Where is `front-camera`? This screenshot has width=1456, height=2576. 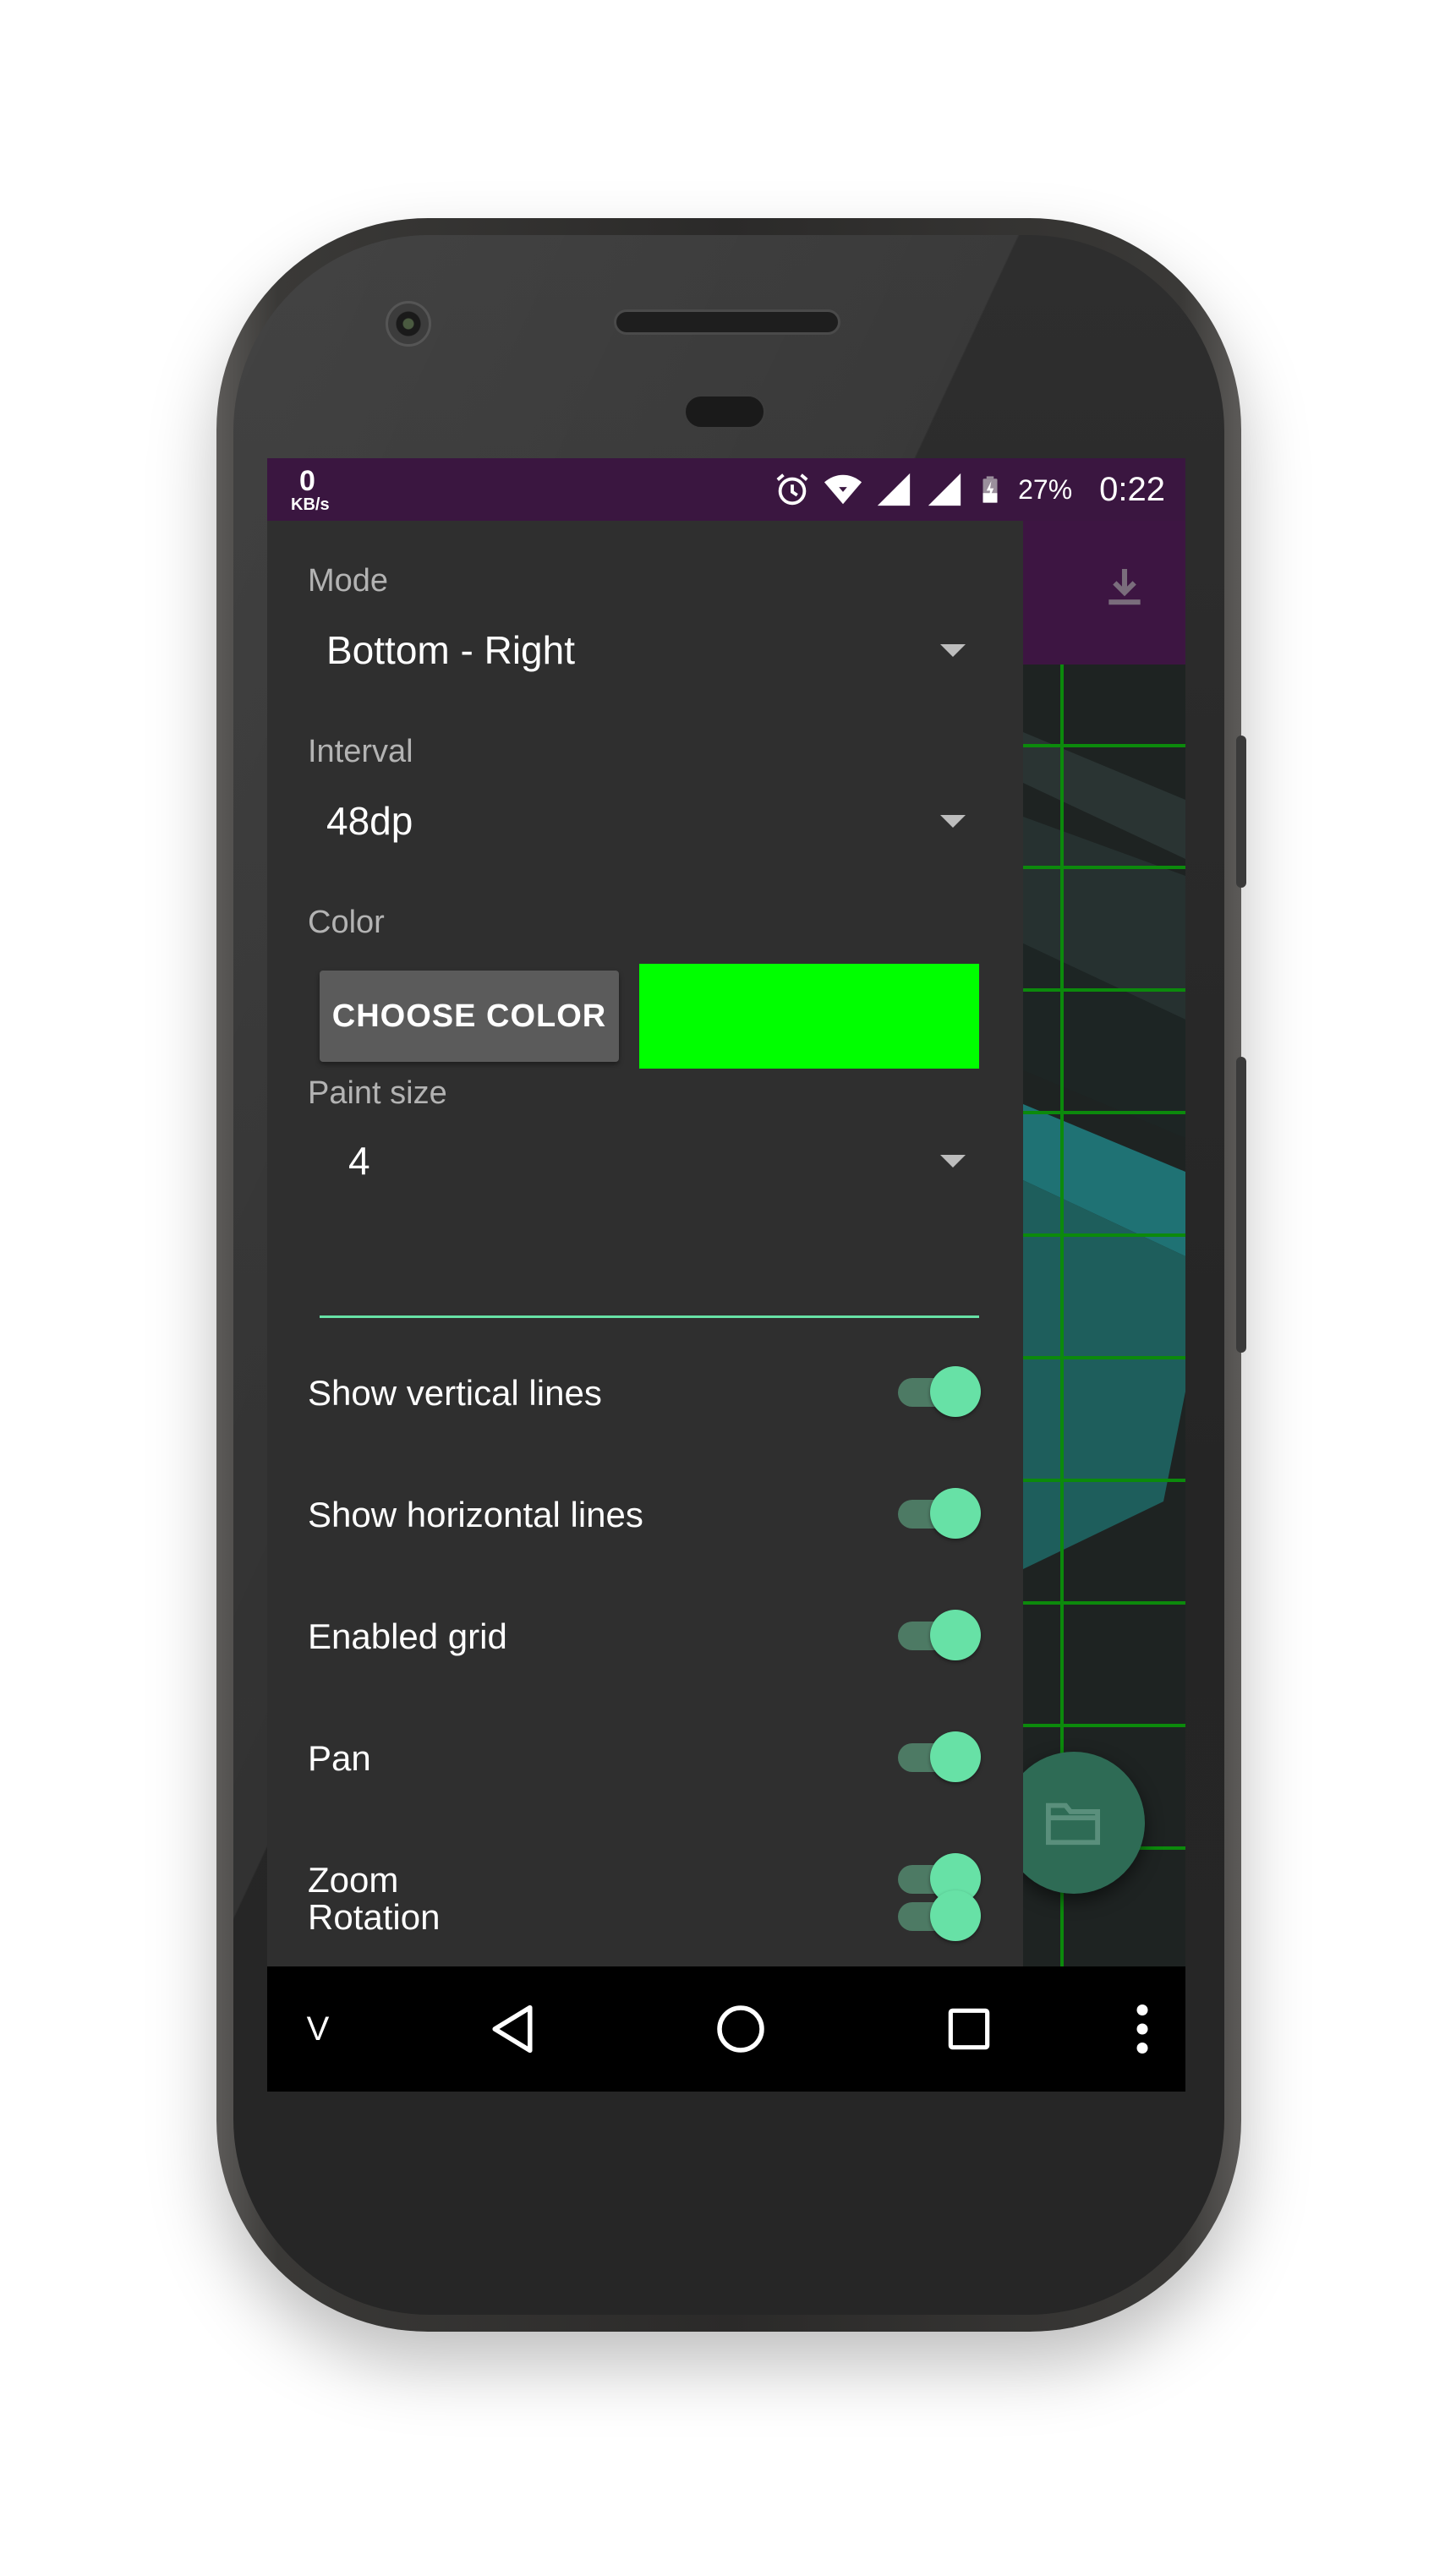 front-camera is located at coordinates (408, 324).